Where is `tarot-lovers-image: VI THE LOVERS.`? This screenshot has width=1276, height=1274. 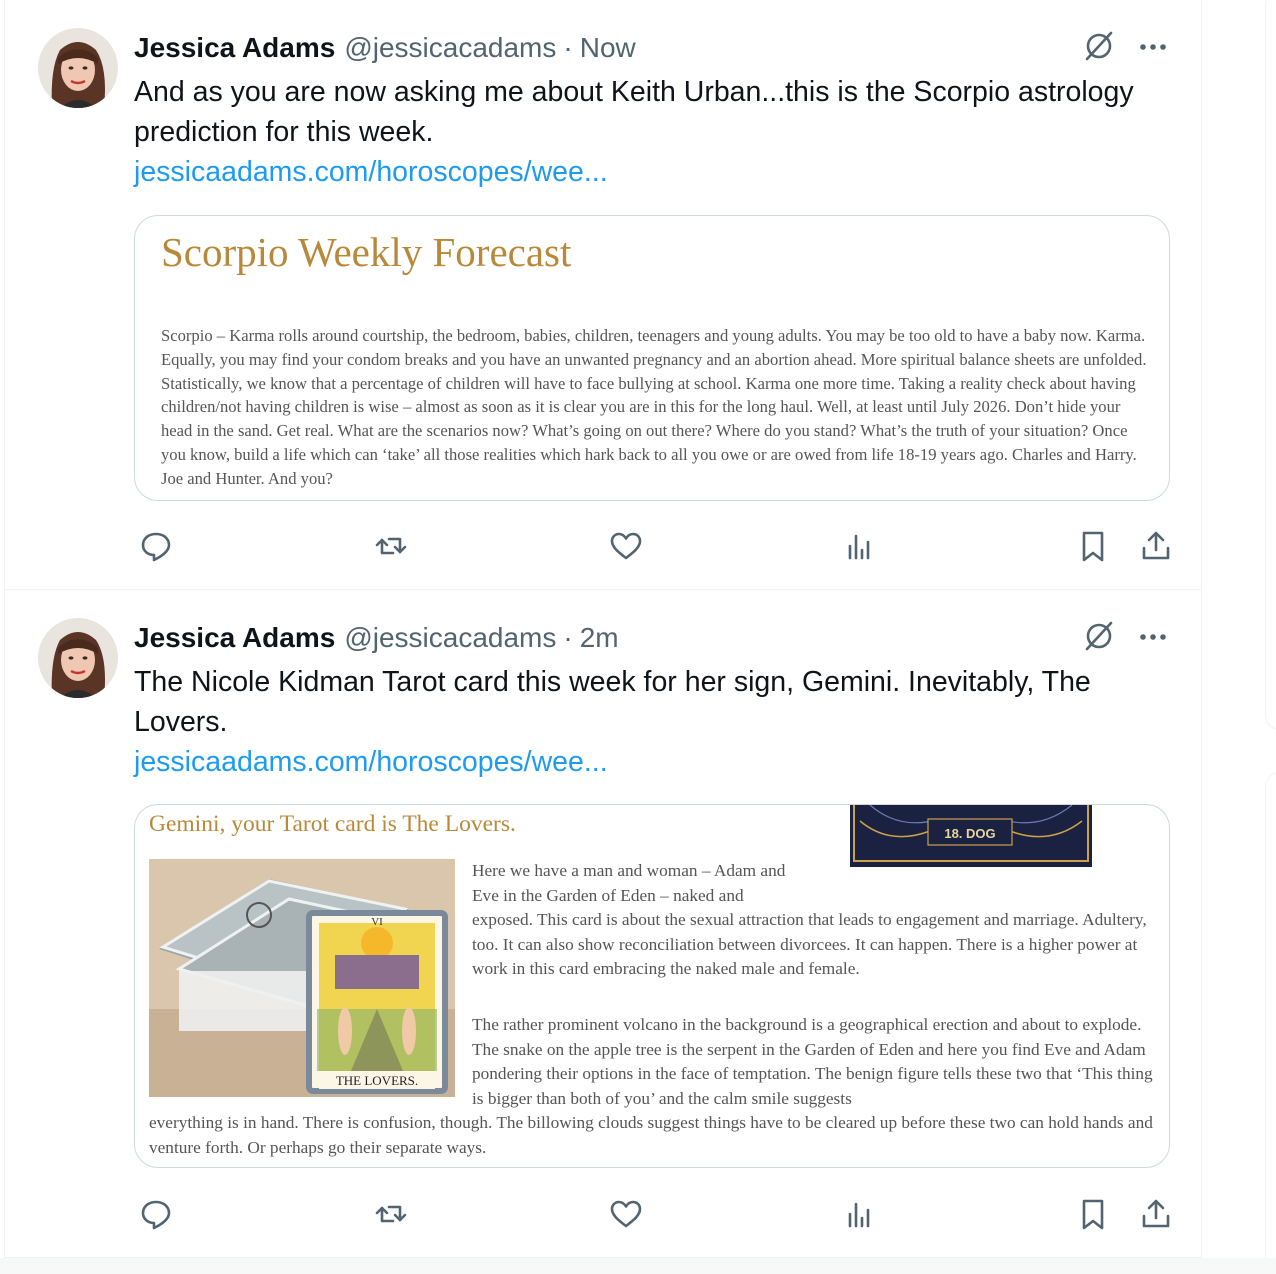
tarot-lovers-image: VI THE LOVERS. is located at coordinates (302, 978).